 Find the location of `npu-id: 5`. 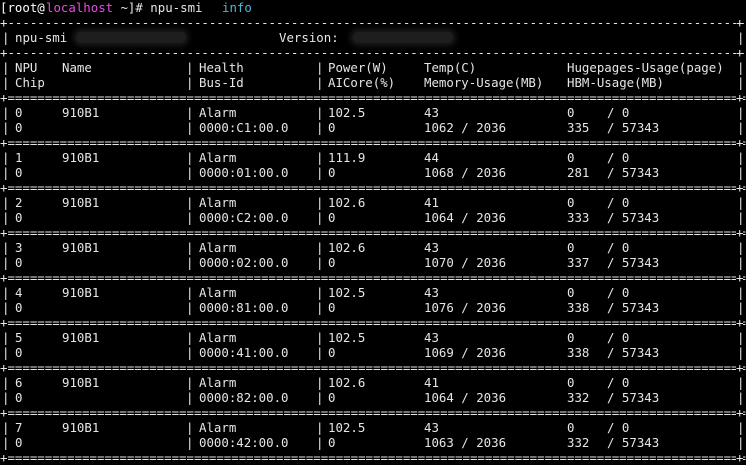

npu-id: 5 is located at coordinates (19, 337).